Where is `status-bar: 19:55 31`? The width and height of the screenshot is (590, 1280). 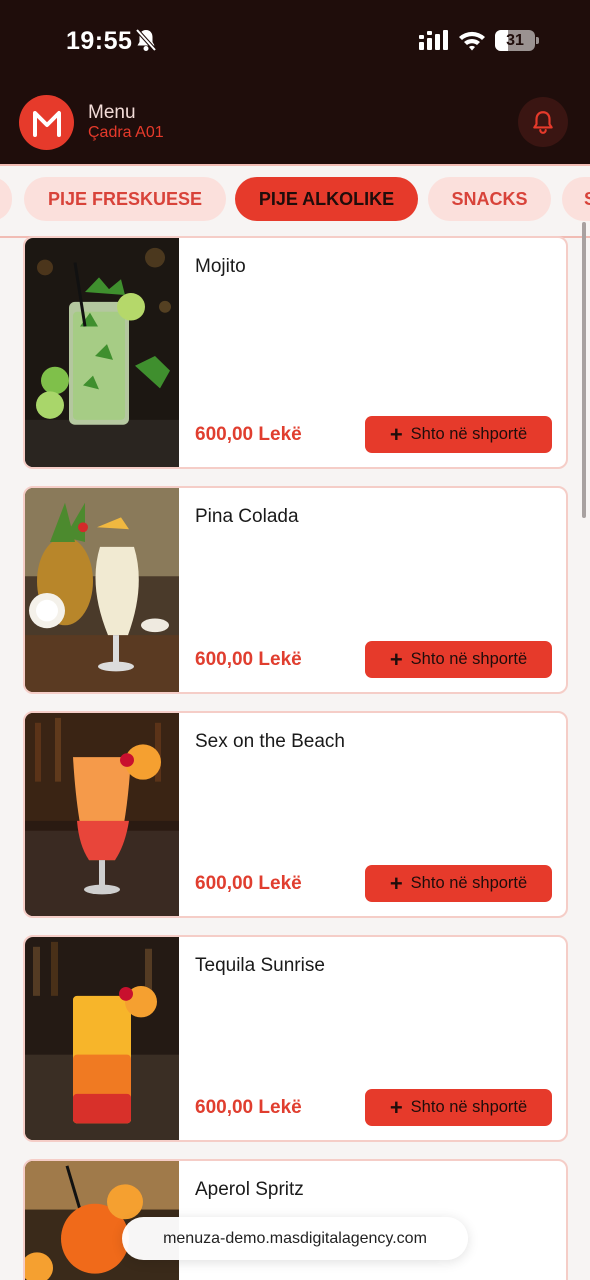 status-bar: 19:55 31 is located at coordinates (295, 40).